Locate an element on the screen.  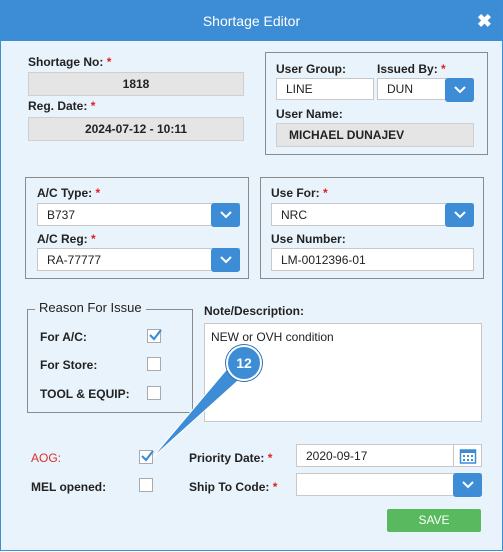
ship-to-select is located at coordinates (389, 485).